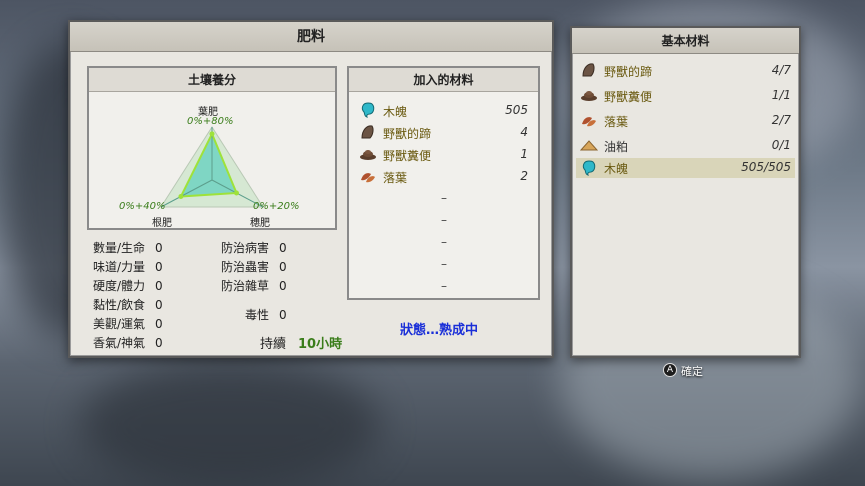  I want to click on duration-value: 10小時, so click(320, 344).